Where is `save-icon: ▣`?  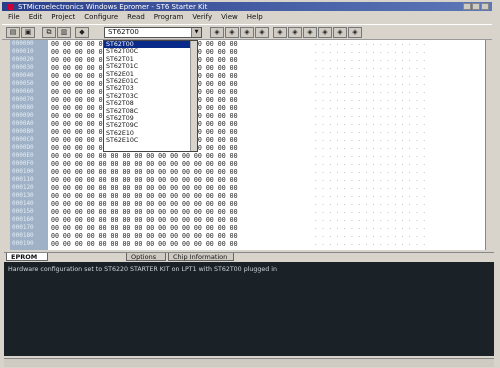
save-icon: ▣ is located at coordinates (28, 32).